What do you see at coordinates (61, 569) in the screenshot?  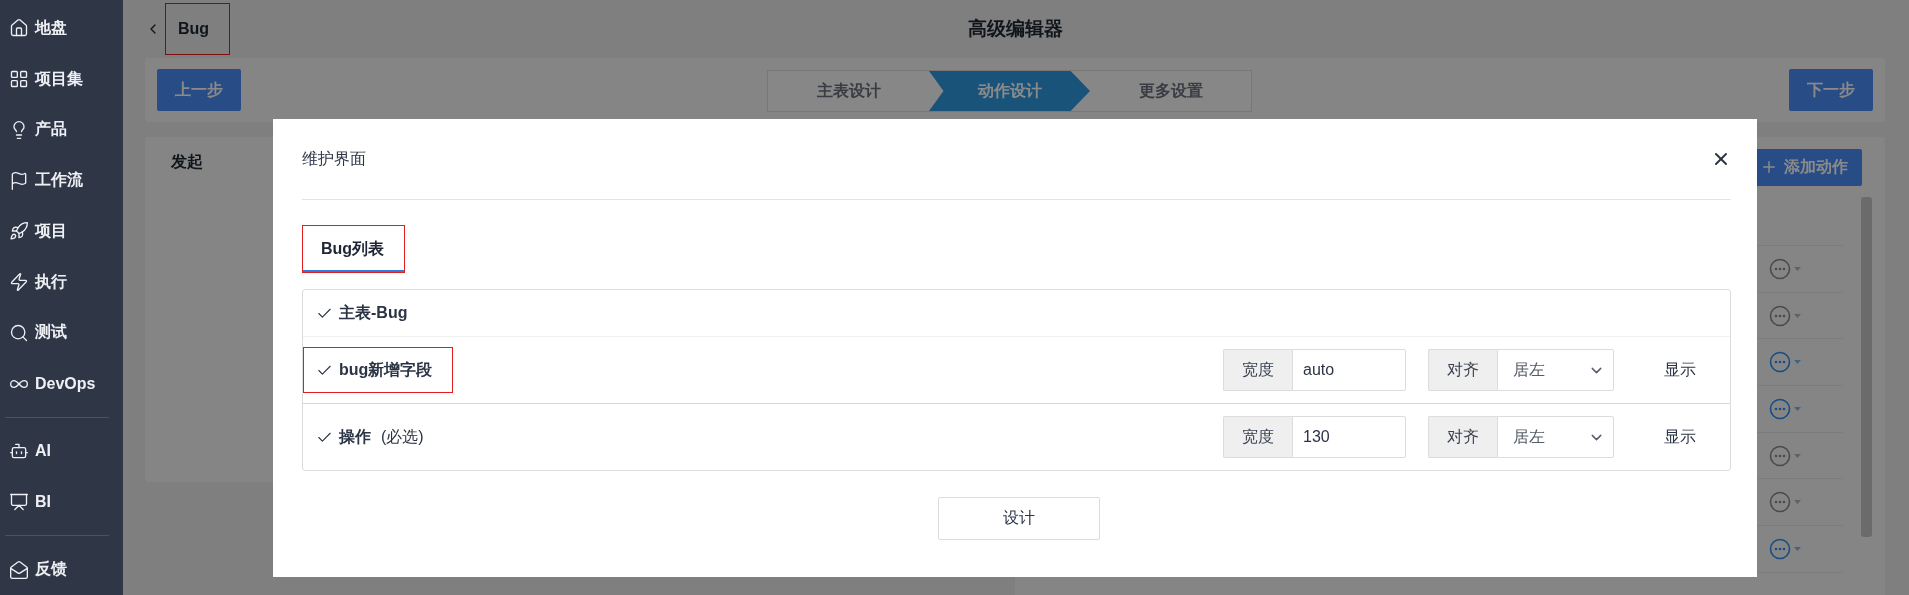 I see `sidebar-item: 反馈` at bounding box center [61, 569].